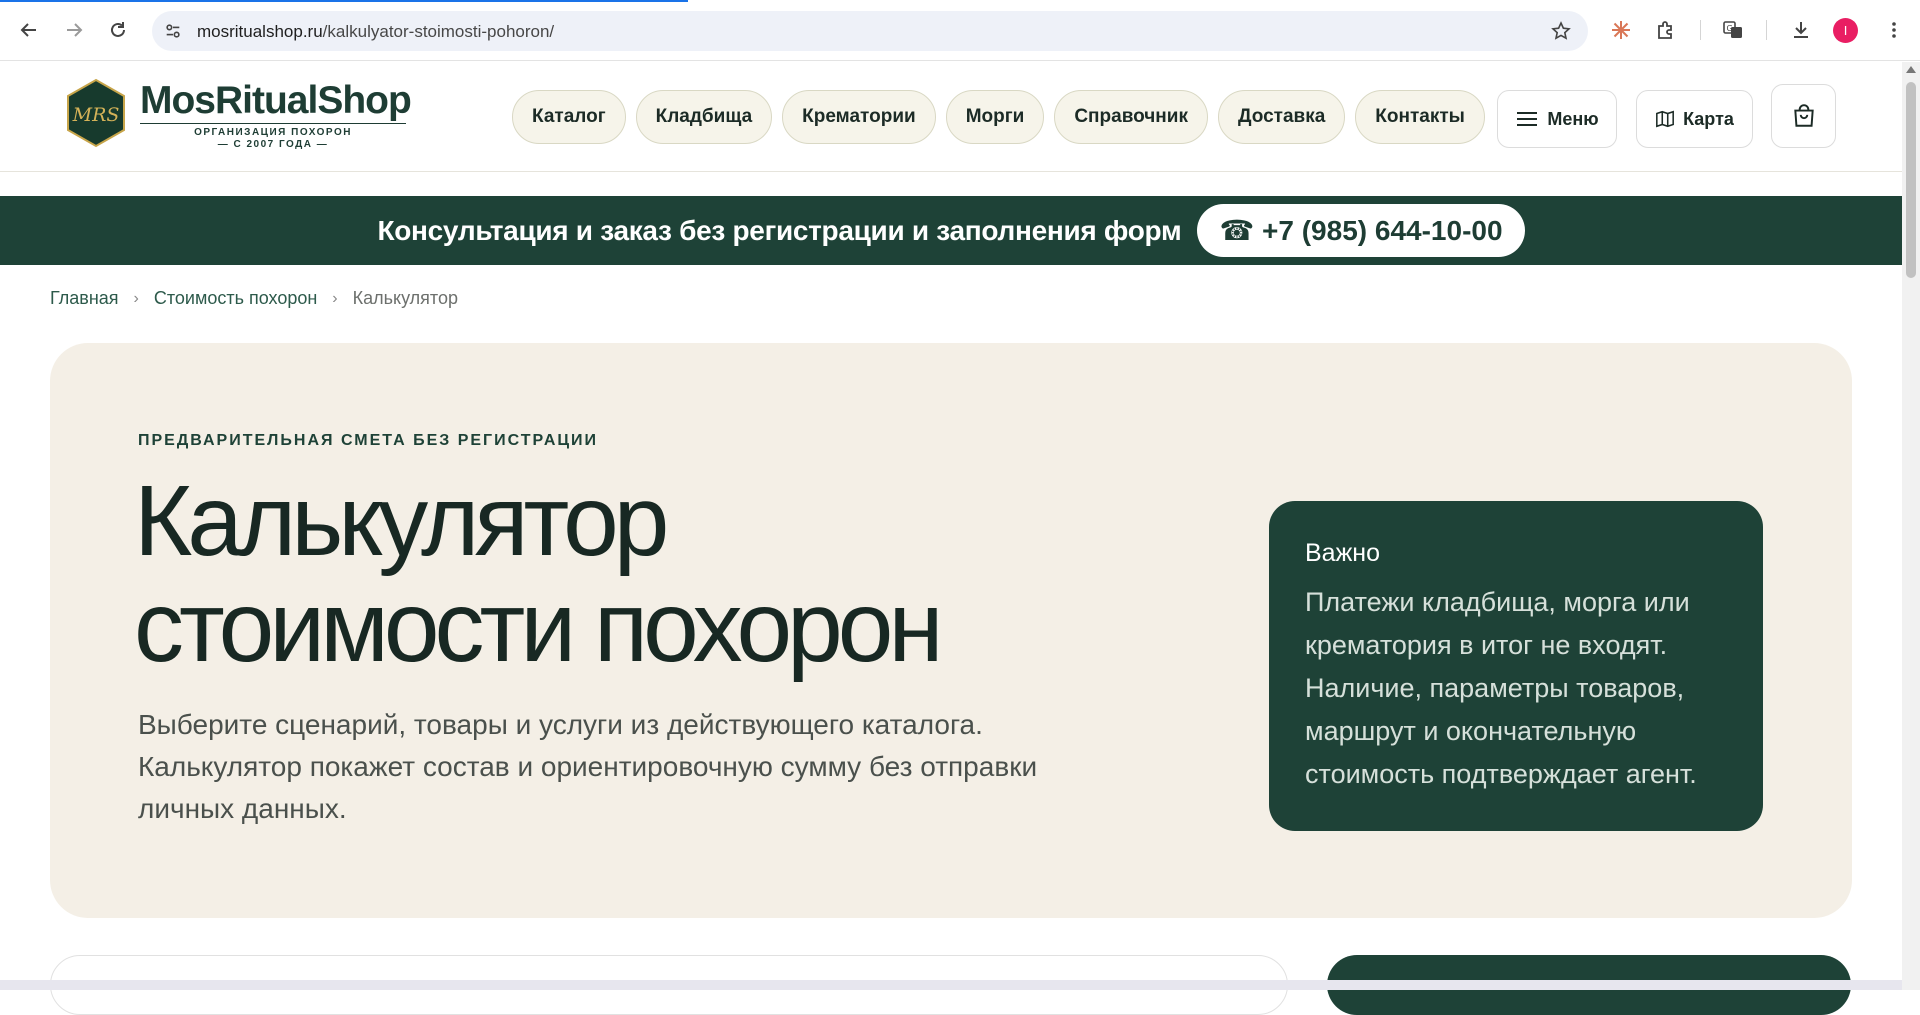 Image resolution: width=1920 pixels, height=1015 pixels. What do you see at coordinates (260, 31) in the screenshot?
I see `url-host: mosritualshop.ru` at bounding box center [260, 31].